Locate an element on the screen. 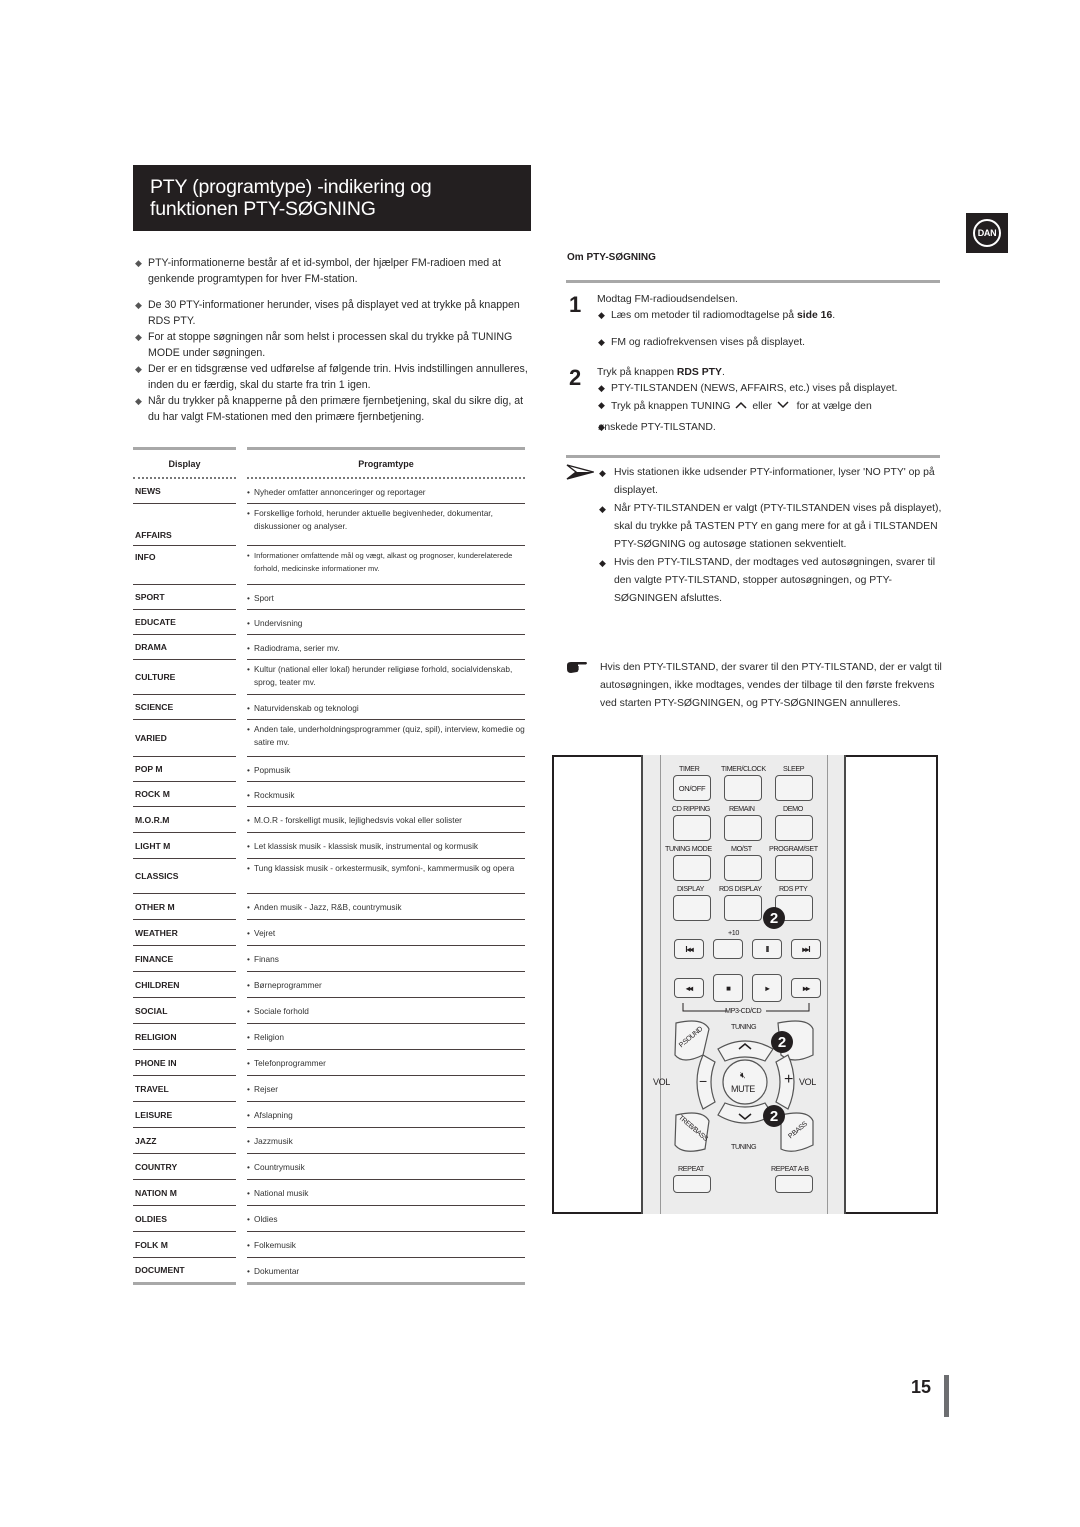 The height and width of the screenshot is (1527, 1080). display-cell: ROCK M is located at coordinates (184, 794).